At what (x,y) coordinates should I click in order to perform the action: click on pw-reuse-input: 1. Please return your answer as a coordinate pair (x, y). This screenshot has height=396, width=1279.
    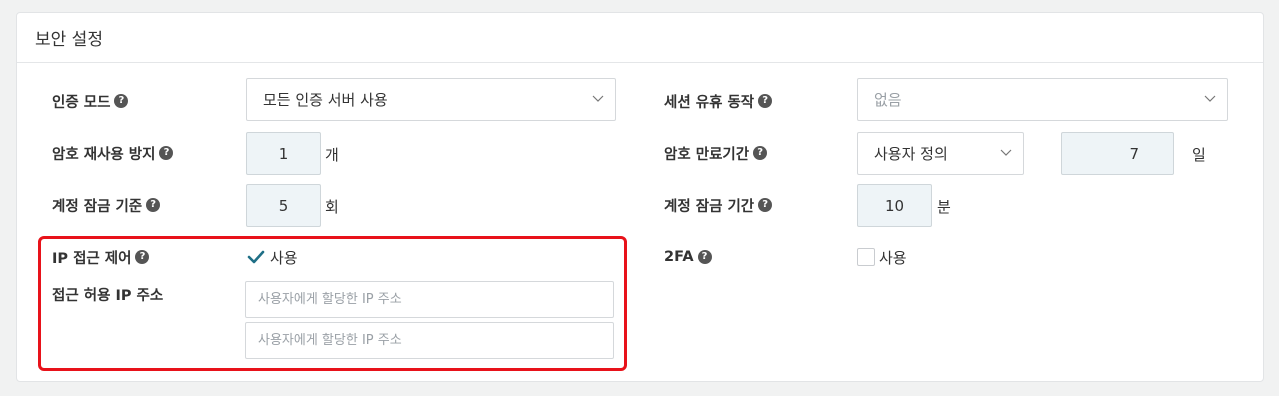
    Looking at the image, I should click on (283, 153).